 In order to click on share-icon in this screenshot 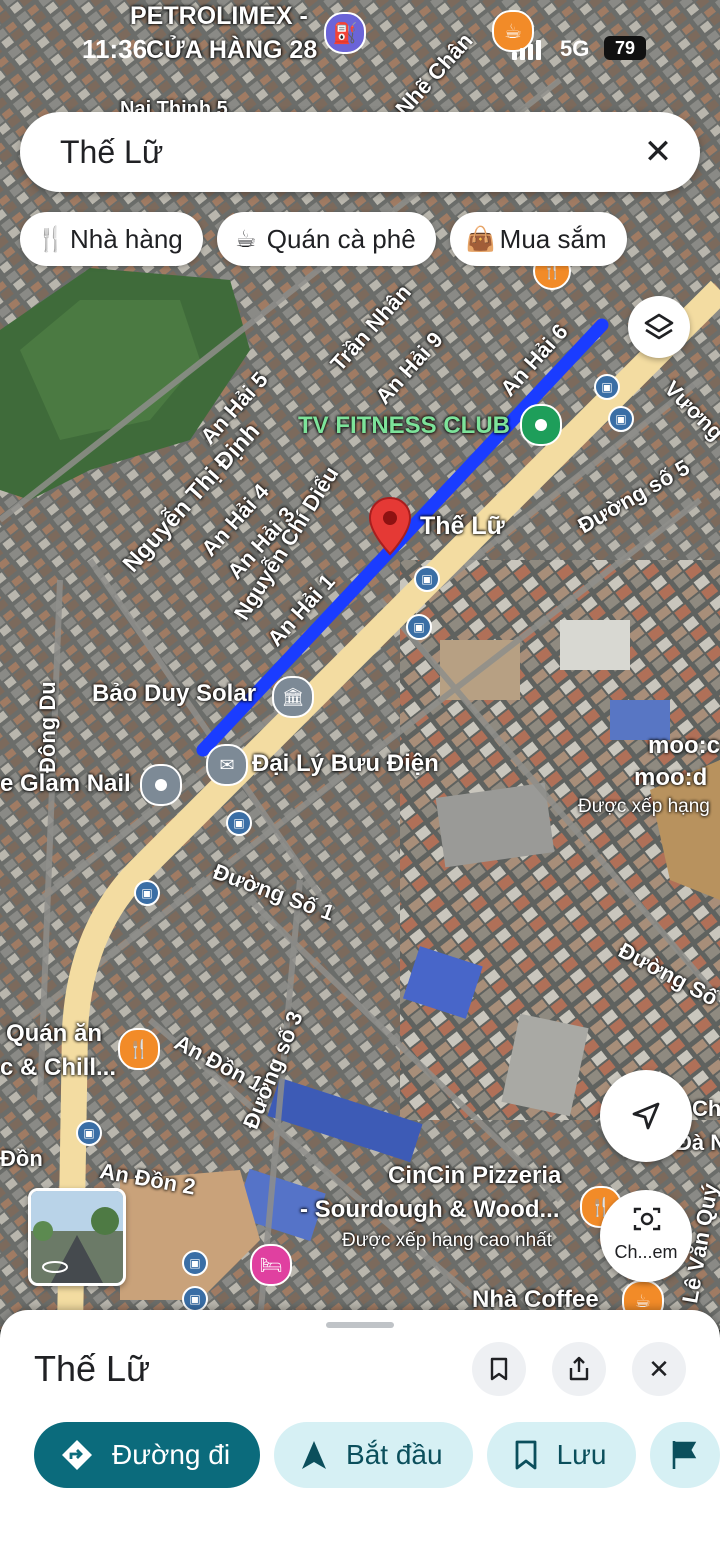, I will do `click(579, 1368)`.